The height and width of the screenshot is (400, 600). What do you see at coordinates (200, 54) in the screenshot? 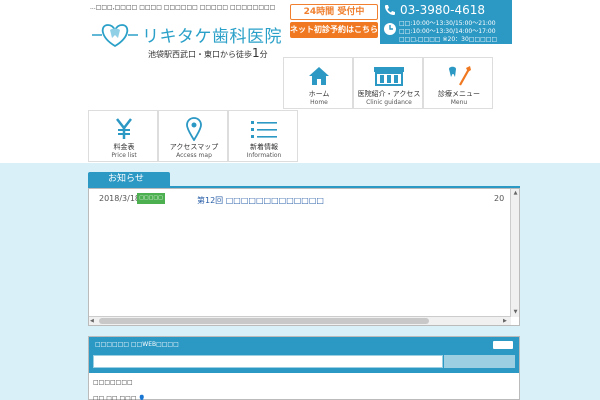
I see `location-text: 池袋駅西武口・東口から徒歩` at bounding box center [200, 54].